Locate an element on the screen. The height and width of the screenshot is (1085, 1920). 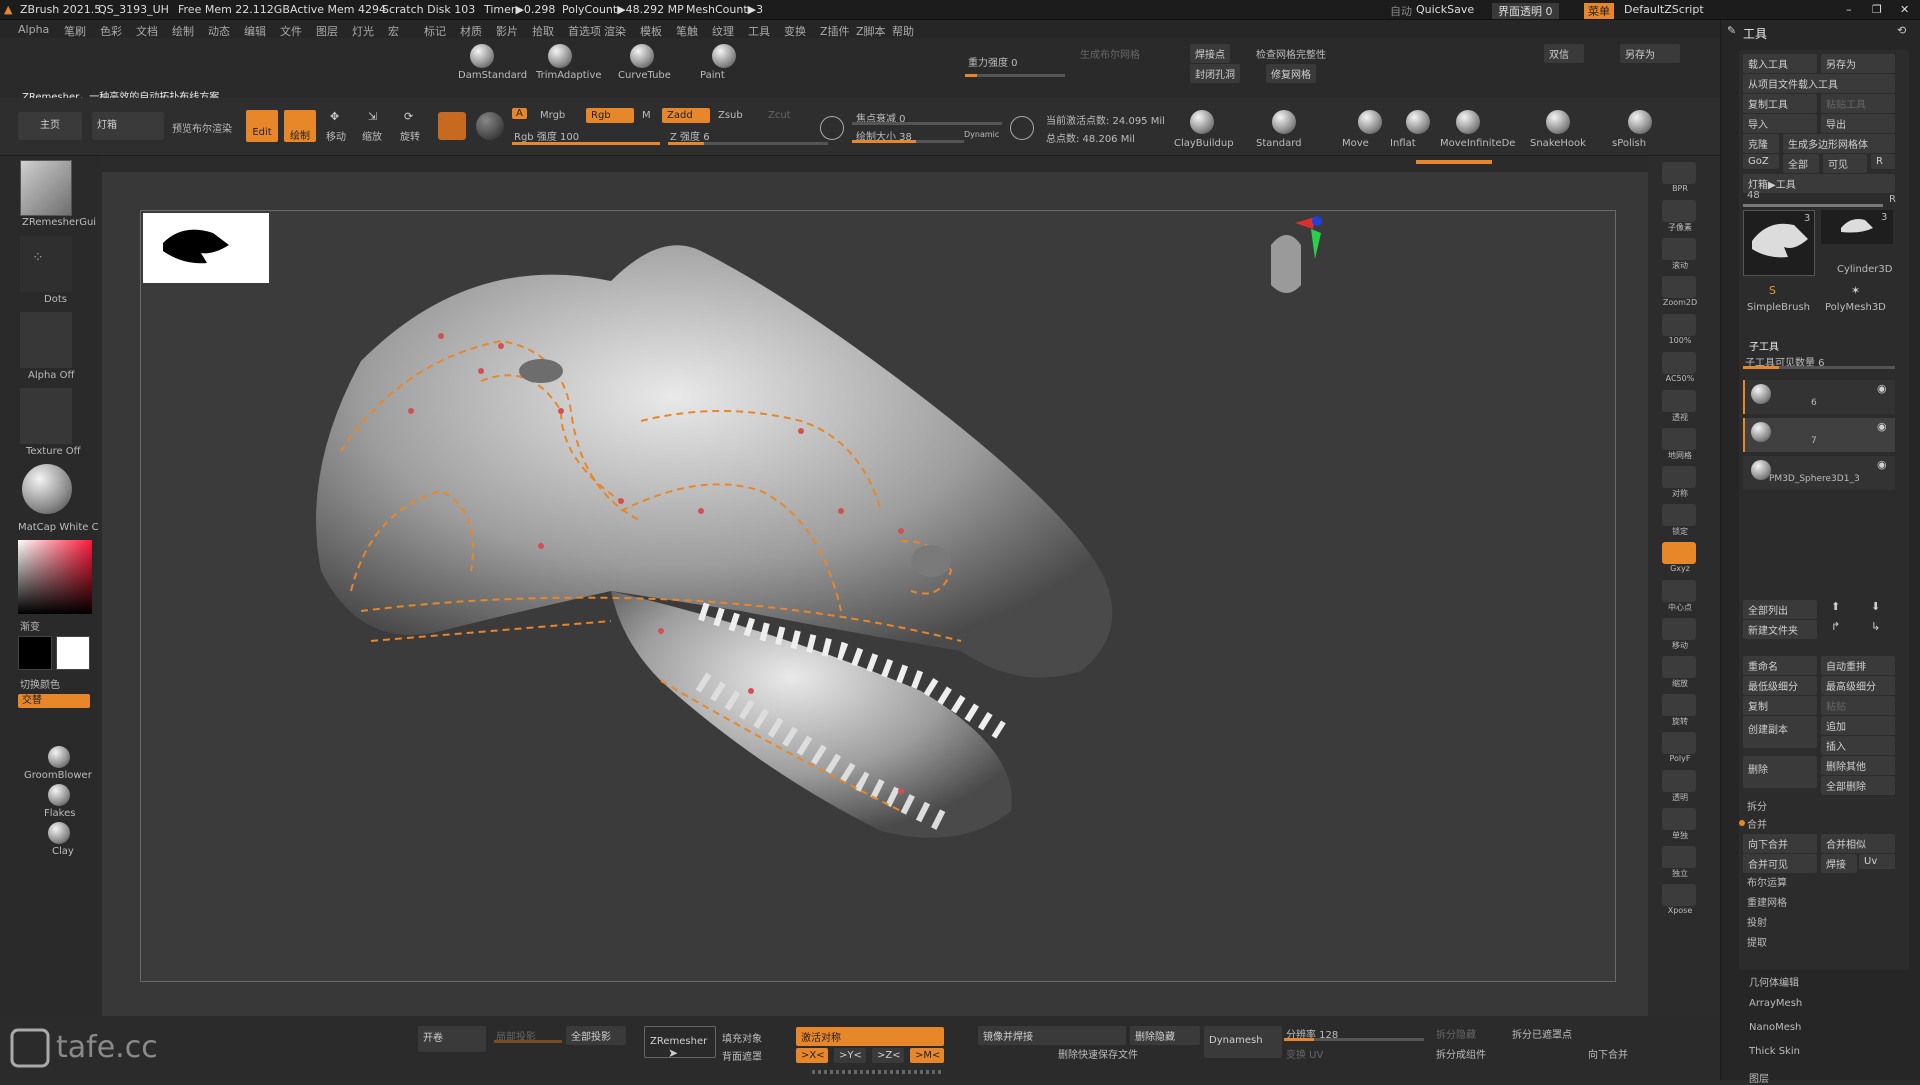
goz-r-button: R is located at coordinates (1883, 161).